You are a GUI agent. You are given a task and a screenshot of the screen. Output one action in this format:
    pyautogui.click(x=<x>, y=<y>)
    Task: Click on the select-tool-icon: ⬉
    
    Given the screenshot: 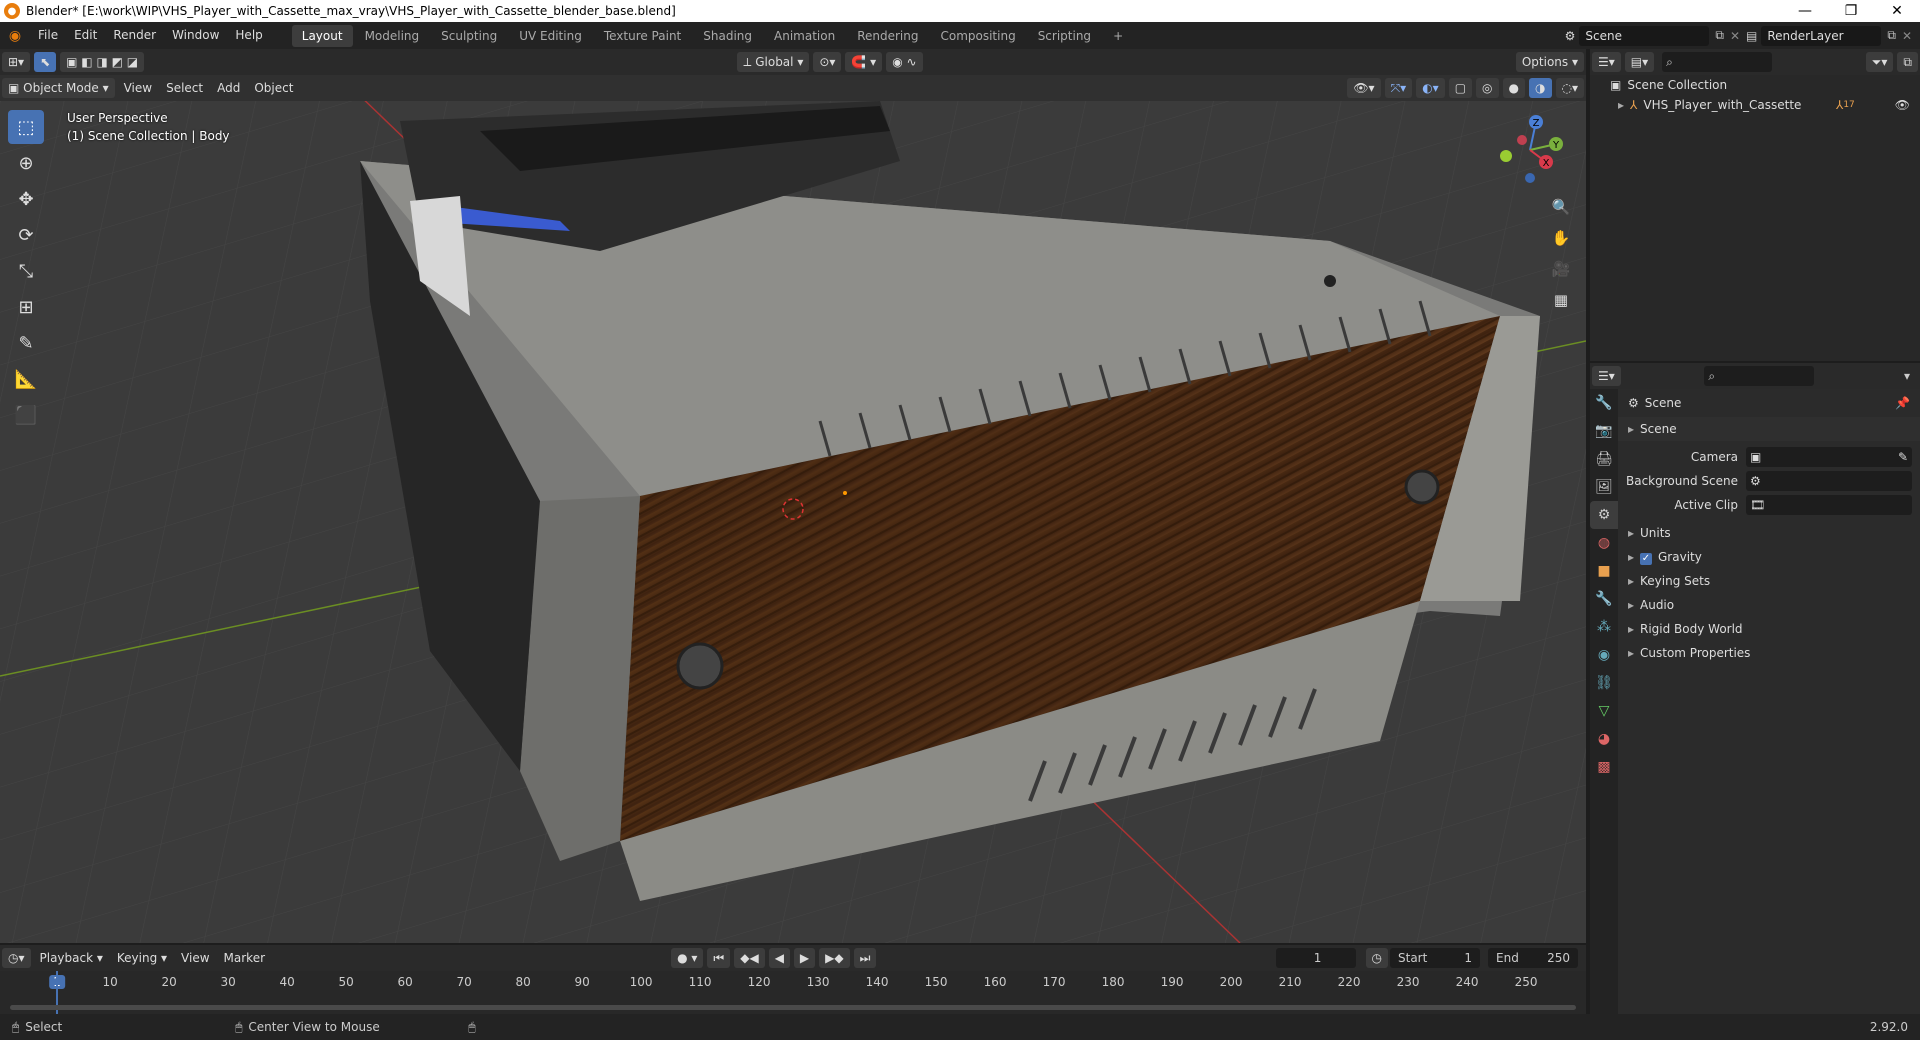 What is the action you would take?
    pyautogui.click(x=45, y=62)
    